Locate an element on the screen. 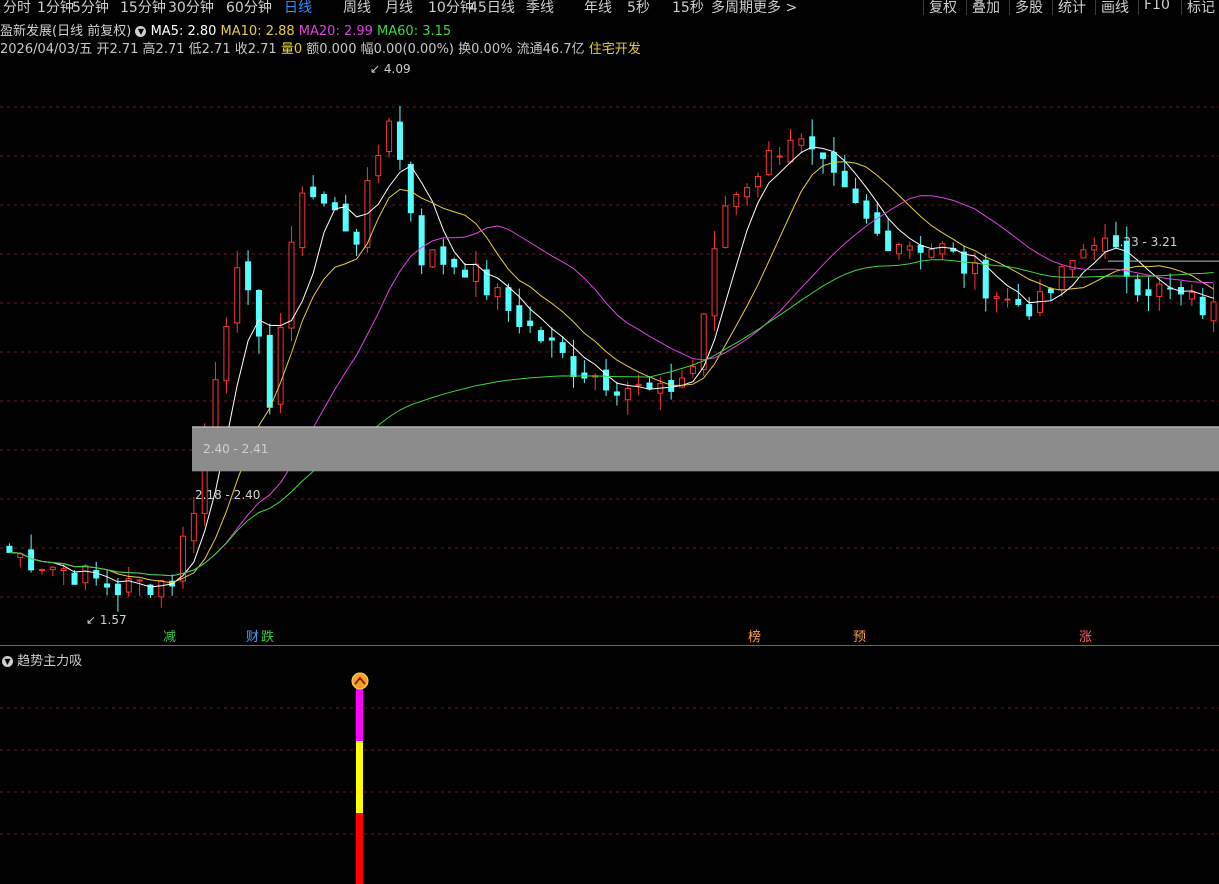  tab-period-3: 15分钟 is located at coordinates (143, 8).